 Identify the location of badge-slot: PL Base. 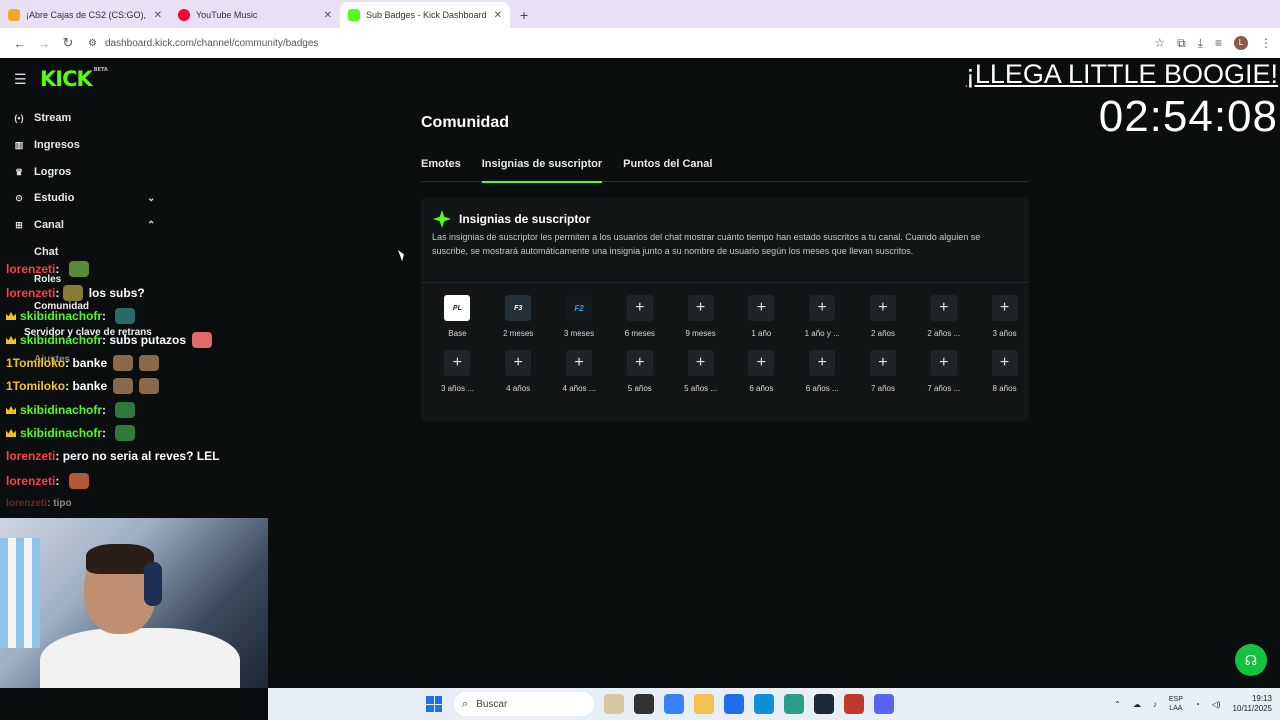
(457, 316).